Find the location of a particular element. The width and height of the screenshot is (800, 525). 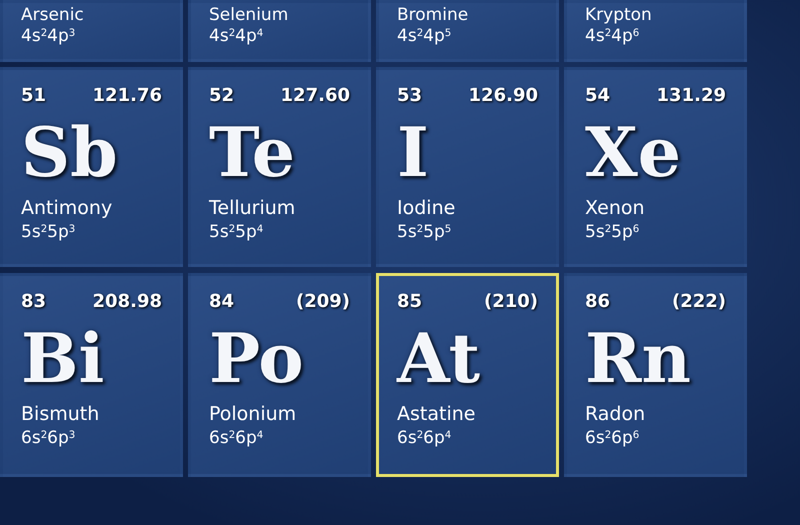

electron-configuration: 4s$^{2}$4p$^{3}$ is located at coordinates (48, 36).